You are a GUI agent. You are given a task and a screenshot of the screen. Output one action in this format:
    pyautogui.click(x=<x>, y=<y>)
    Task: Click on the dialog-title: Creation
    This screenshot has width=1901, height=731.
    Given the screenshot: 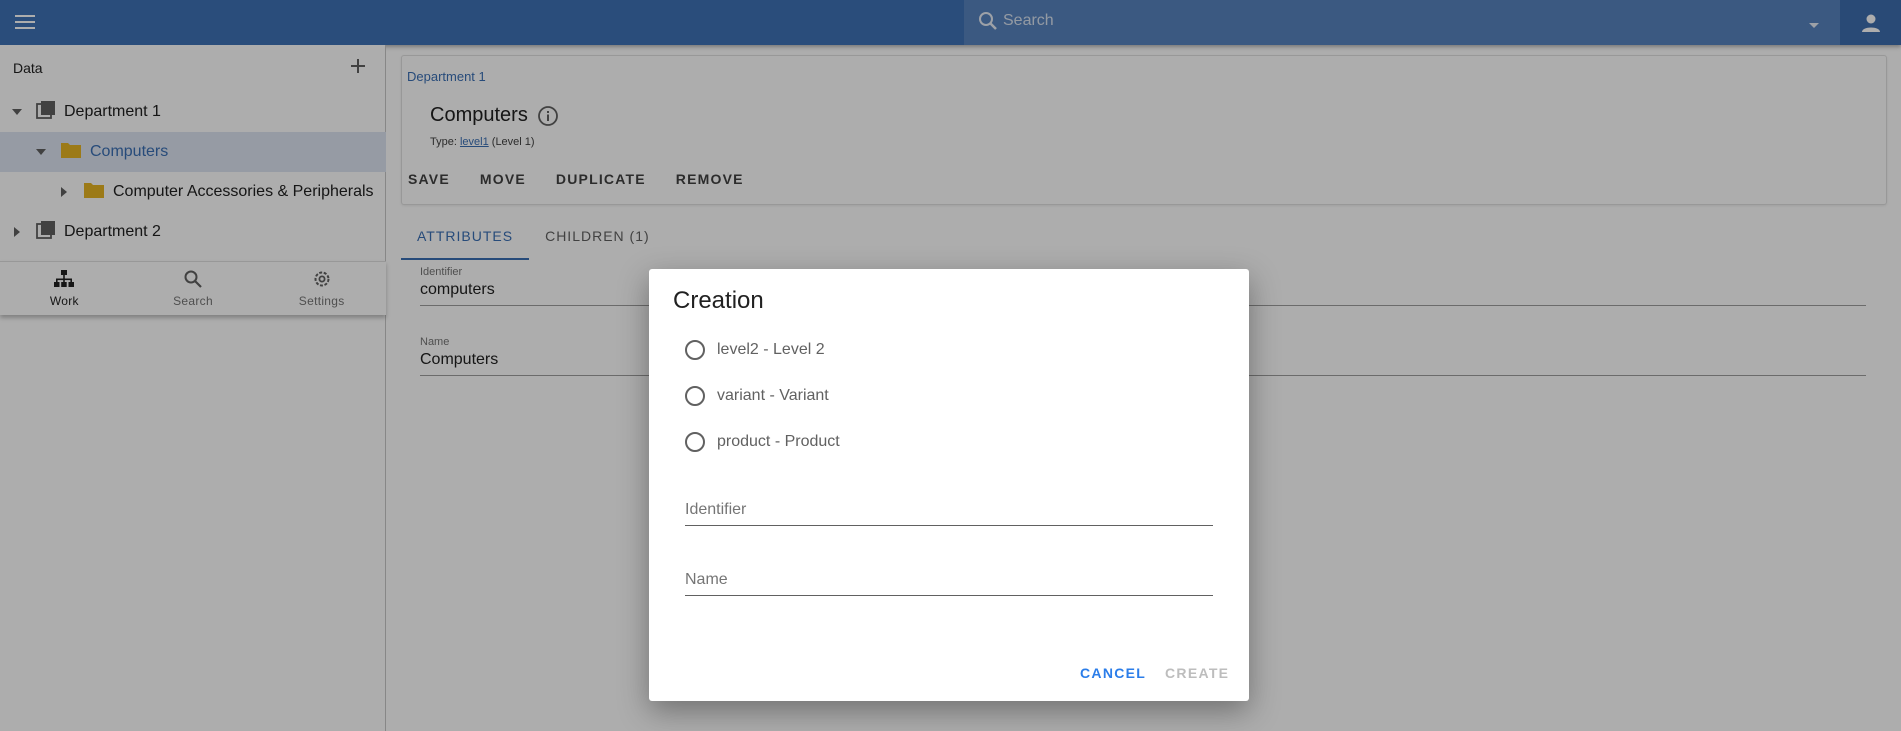 What is the action you would take?
    pyautogui.click(x=718, y=300)
    